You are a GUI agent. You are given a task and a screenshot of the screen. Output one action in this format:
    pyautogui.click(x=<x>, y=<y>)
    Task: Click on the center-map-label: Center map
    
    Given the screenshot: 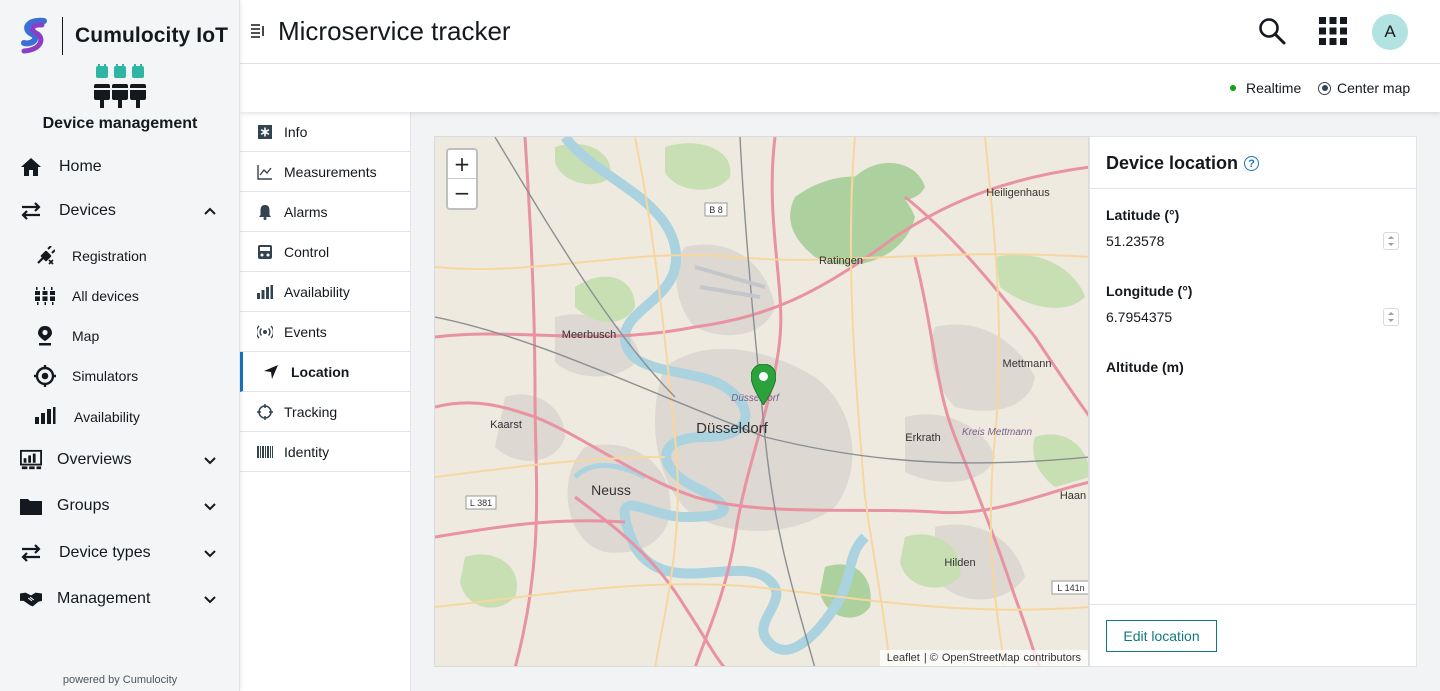 What is the action you would take?
    pyautogui.click(x=1374, y=88)
    